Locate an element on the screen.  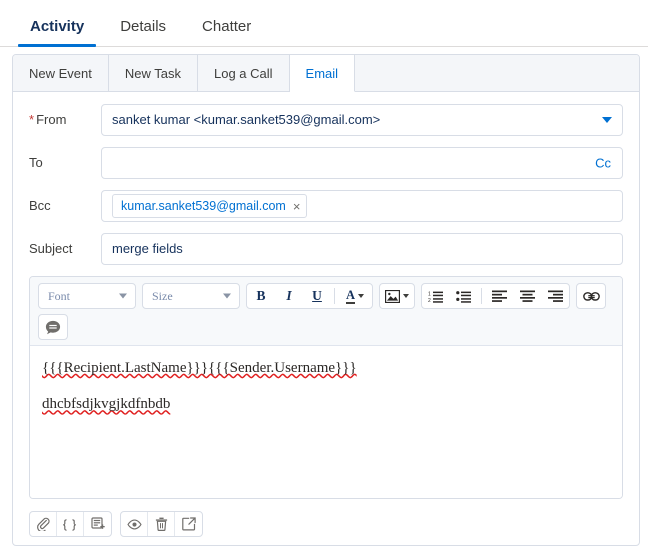
bcc-row: Bcc kumar.sanket539@gmail.com × is located at coordinates (326, 206).